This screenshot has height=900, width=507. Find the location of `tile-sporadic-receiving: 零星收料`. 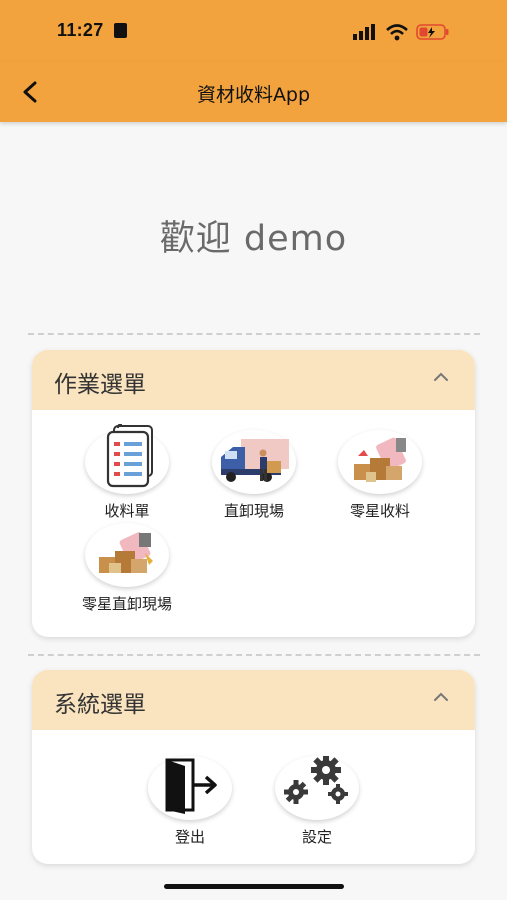

tile-sporadic-receiving: 零星收料 is located at coordinates (380, 475).